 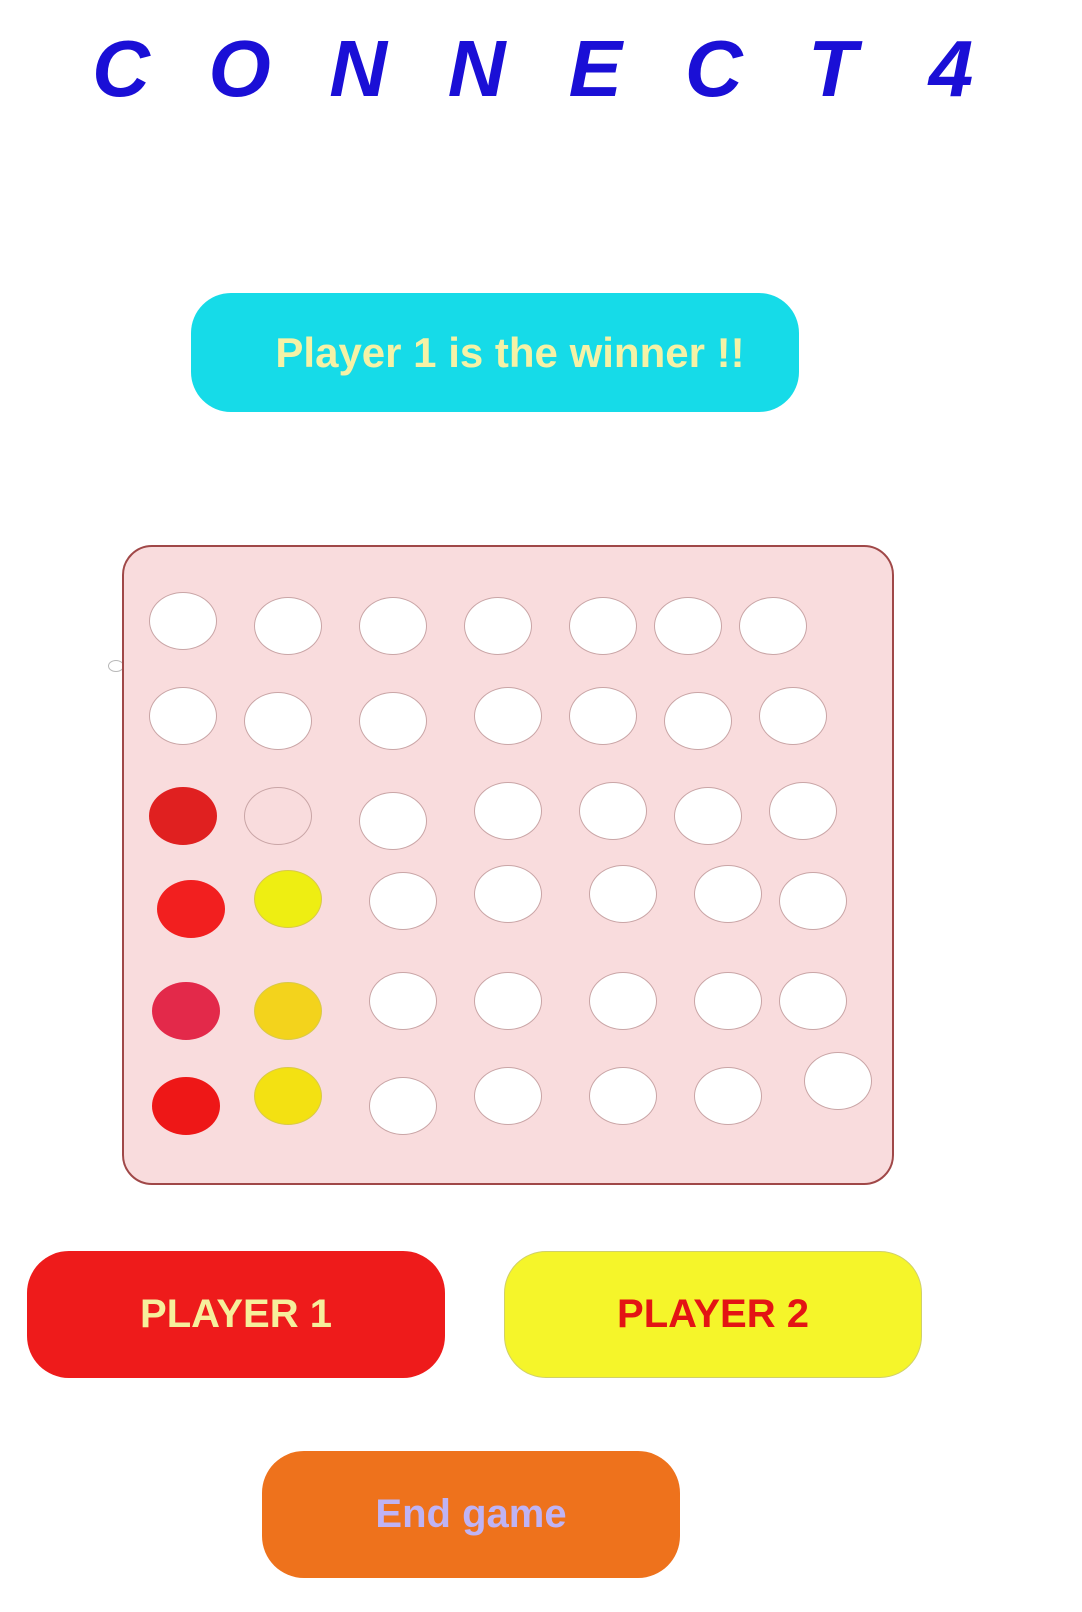 What do you see at coordinates (541, 69) in the screenshot?
I see `game-title: C O N N E C T 4` at bounding box center [541, 69].